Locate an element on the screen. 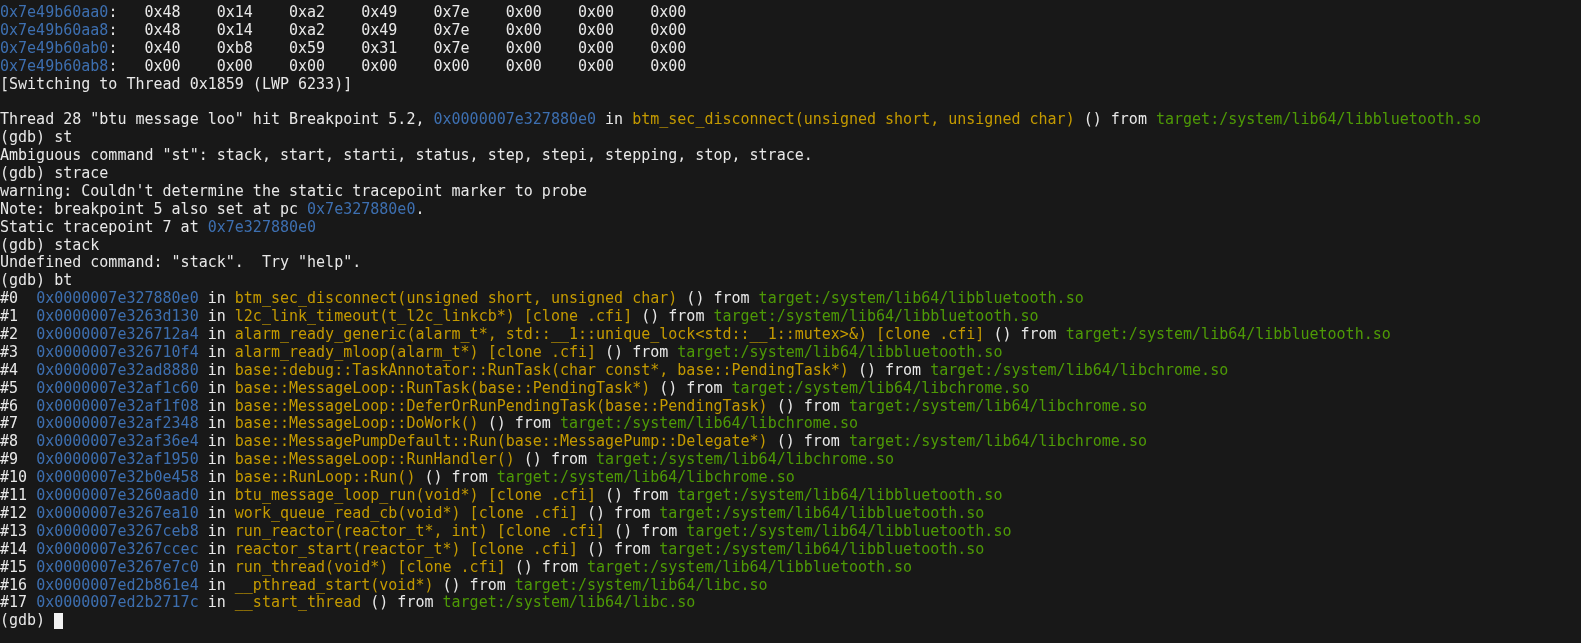 The height and width of the screenshot is (643, 1581). stack-frame-line: #12 0x0000007e3267ea10 in work_queue_read_cb(void*) [clone .cfi] () from target:/system/lib64/libbluetooth.so is located at coordinates (492, 512).